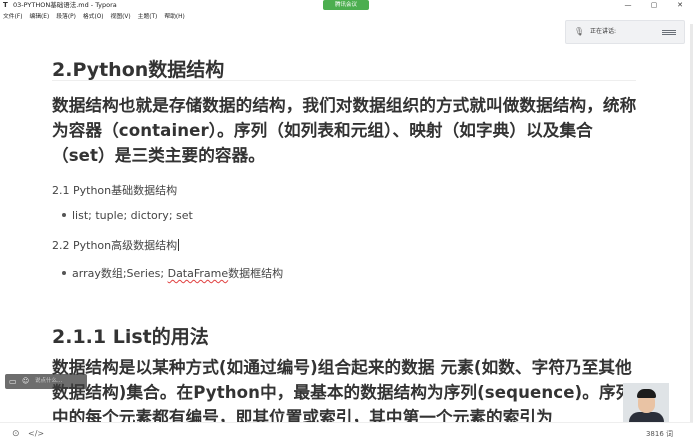 The width and height of the screenshot is (693, 445). Describe the element at coordinates (36, 434) in the screenshot. I see `source-code-icon: </>` at that location.